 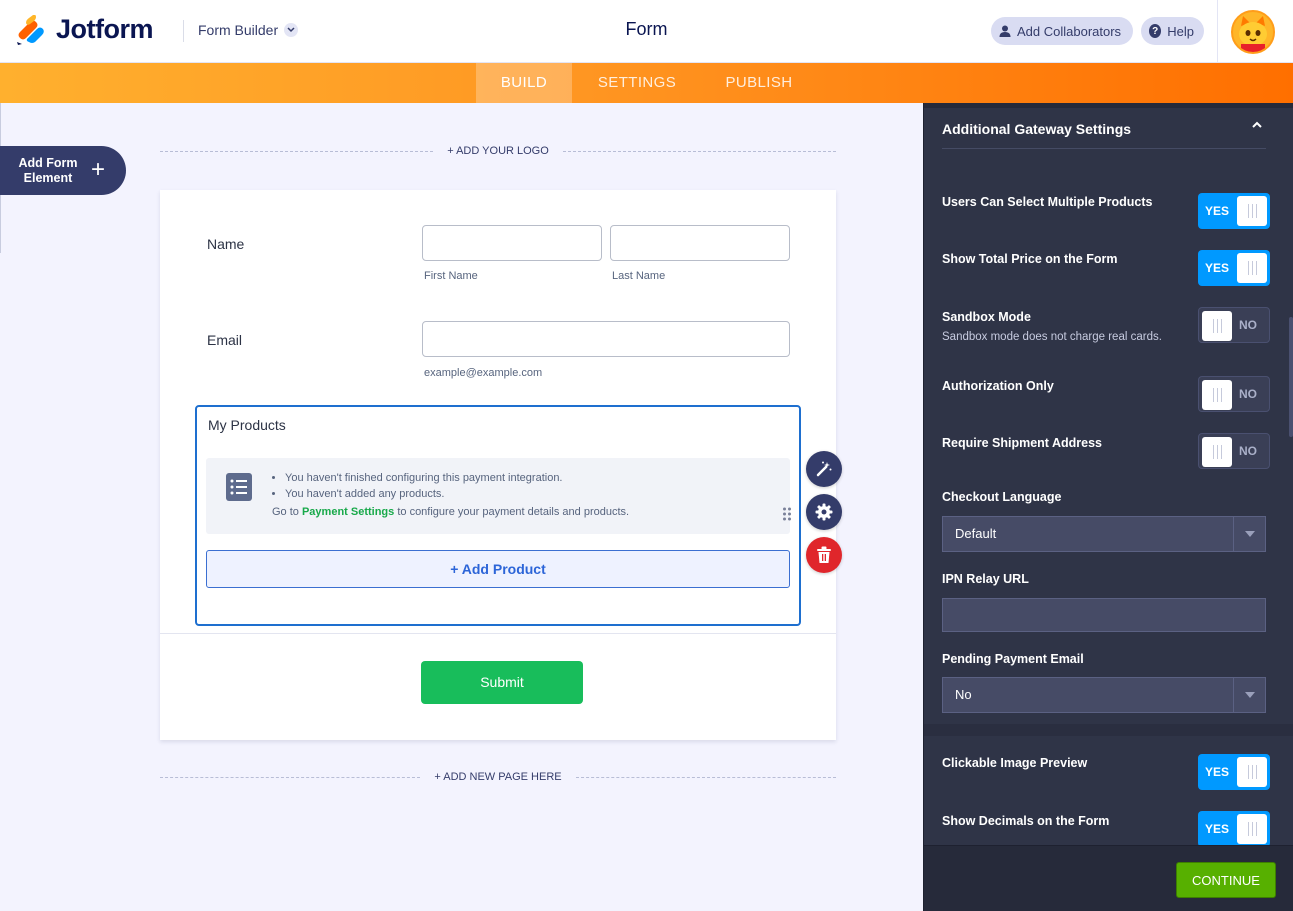 What do you see at coordinates (1002, 497) in the screenshot?
I see `checkout-language-label: Checkout Language` at bounding box center [1002, 497].